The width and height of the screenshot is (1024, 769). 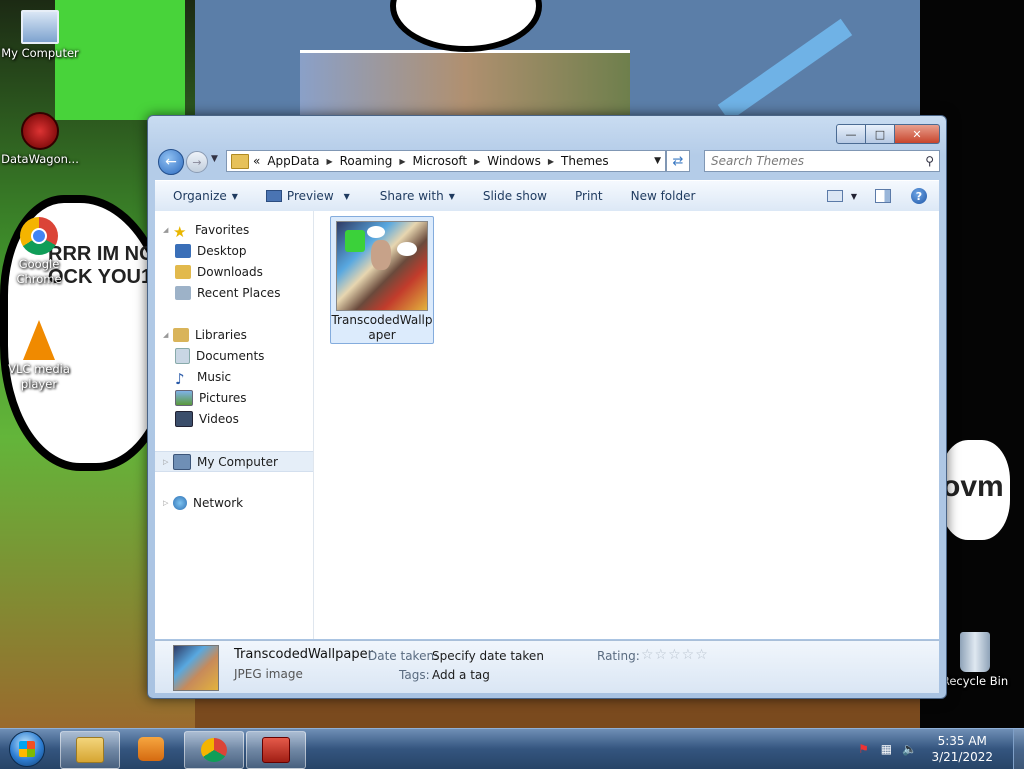 I want to click on system-tray: ⚑ ▦ 🔈 5:35 AM 3/21/2022, so click(x=940, y=749).